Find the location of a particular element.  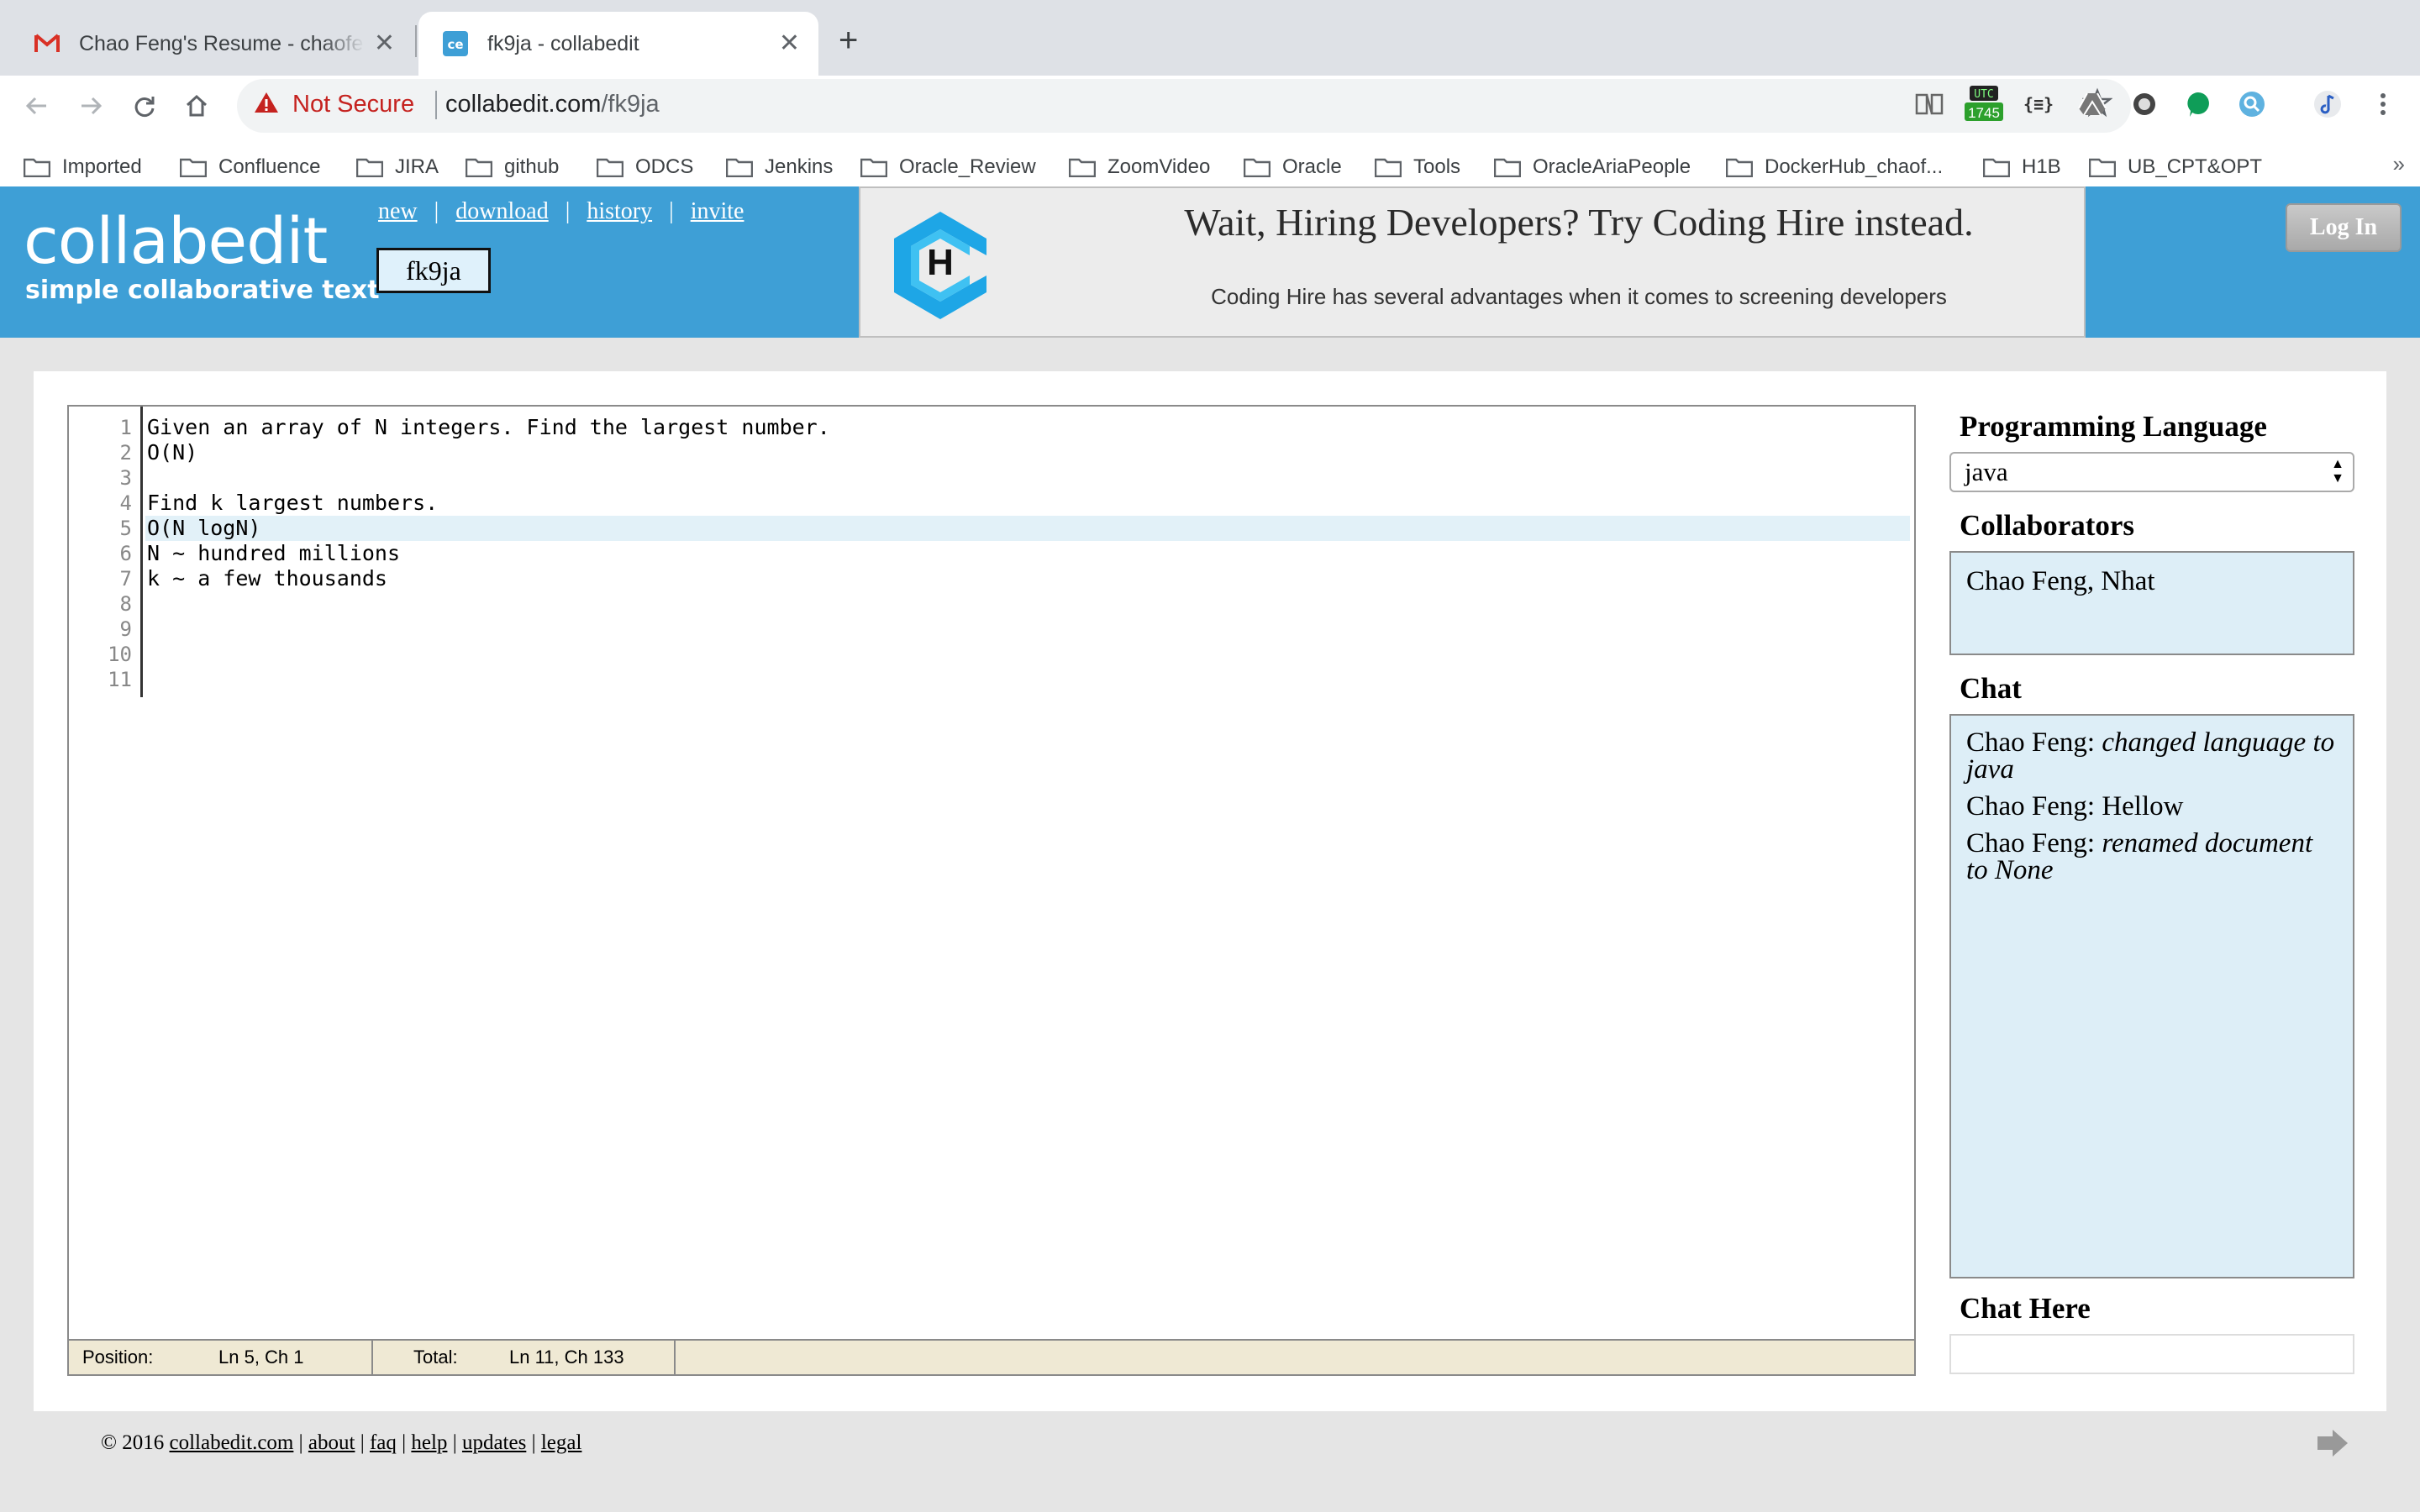

bookmark-item: Oracle_Review is located at coordinates (948, 167).